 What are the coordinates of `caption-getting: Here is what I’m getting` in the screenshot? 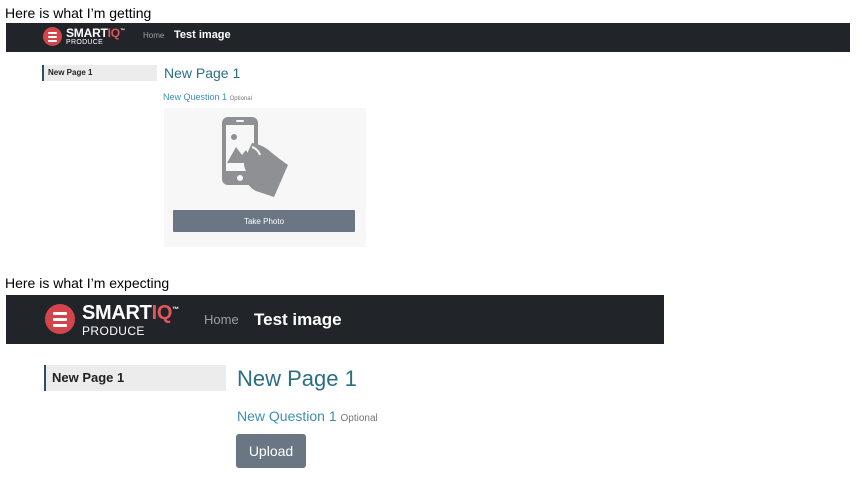 It's located at (78, 13).